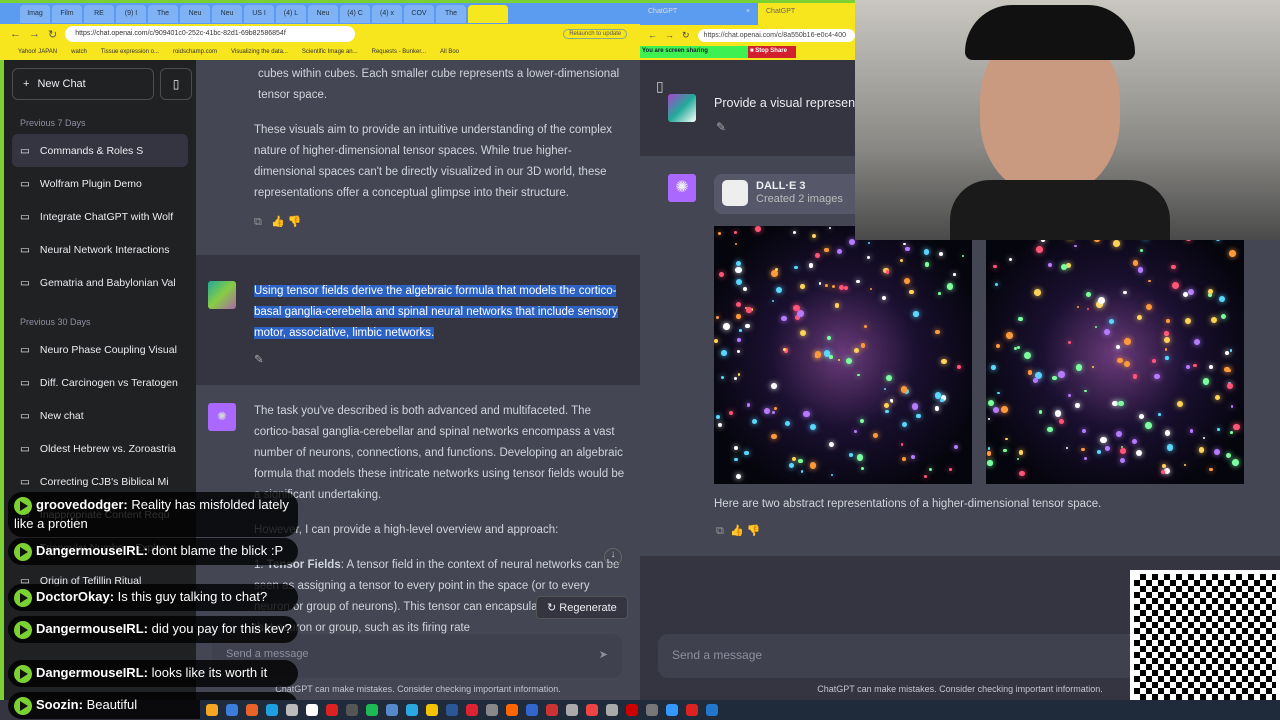 This screenshot has height=720, width=1280. Describe the element at coordinates (898, 656) in the screenshot. I see `message-input: Send a message` at that location.